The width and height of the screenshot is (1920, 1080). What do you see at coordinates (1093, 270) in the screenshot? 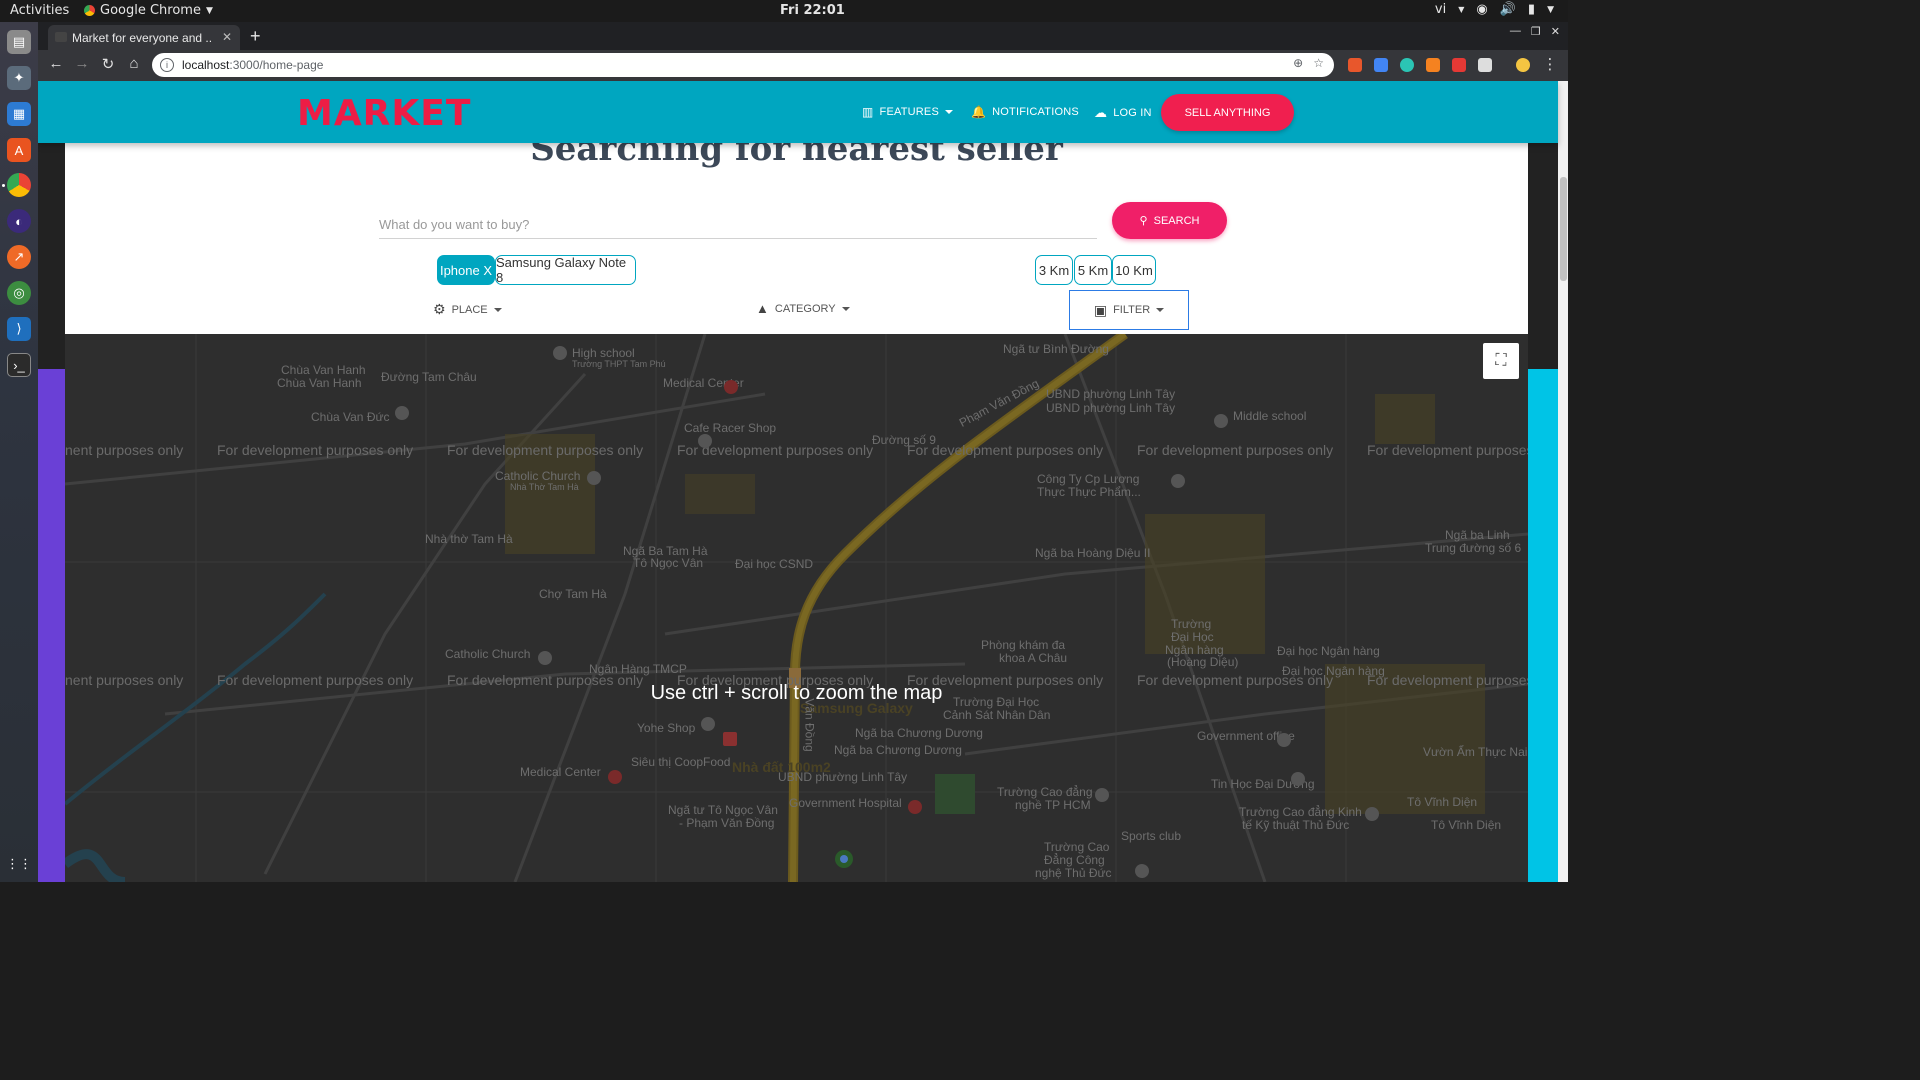
I see `distance-chip: 5 Km` at bounding box center [1093, 270].